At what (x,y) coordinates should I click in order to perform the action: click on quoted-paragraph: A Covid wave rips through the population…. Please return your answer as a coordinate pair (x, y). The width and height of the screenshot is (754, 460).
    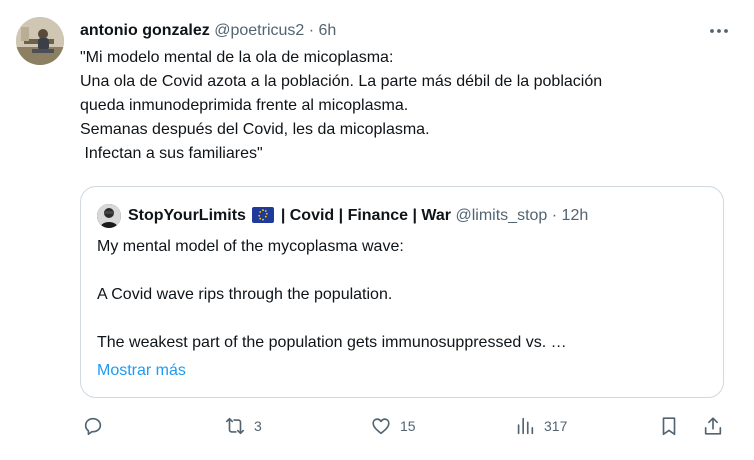
    Looking at the image, I should click on (245, 294).